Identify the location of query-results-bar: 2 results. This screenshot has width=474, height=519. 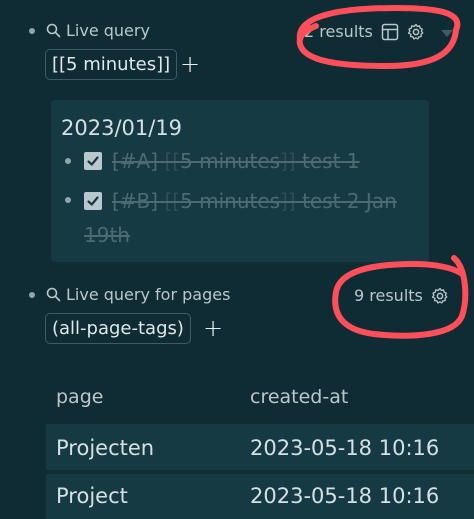
(364, 31).